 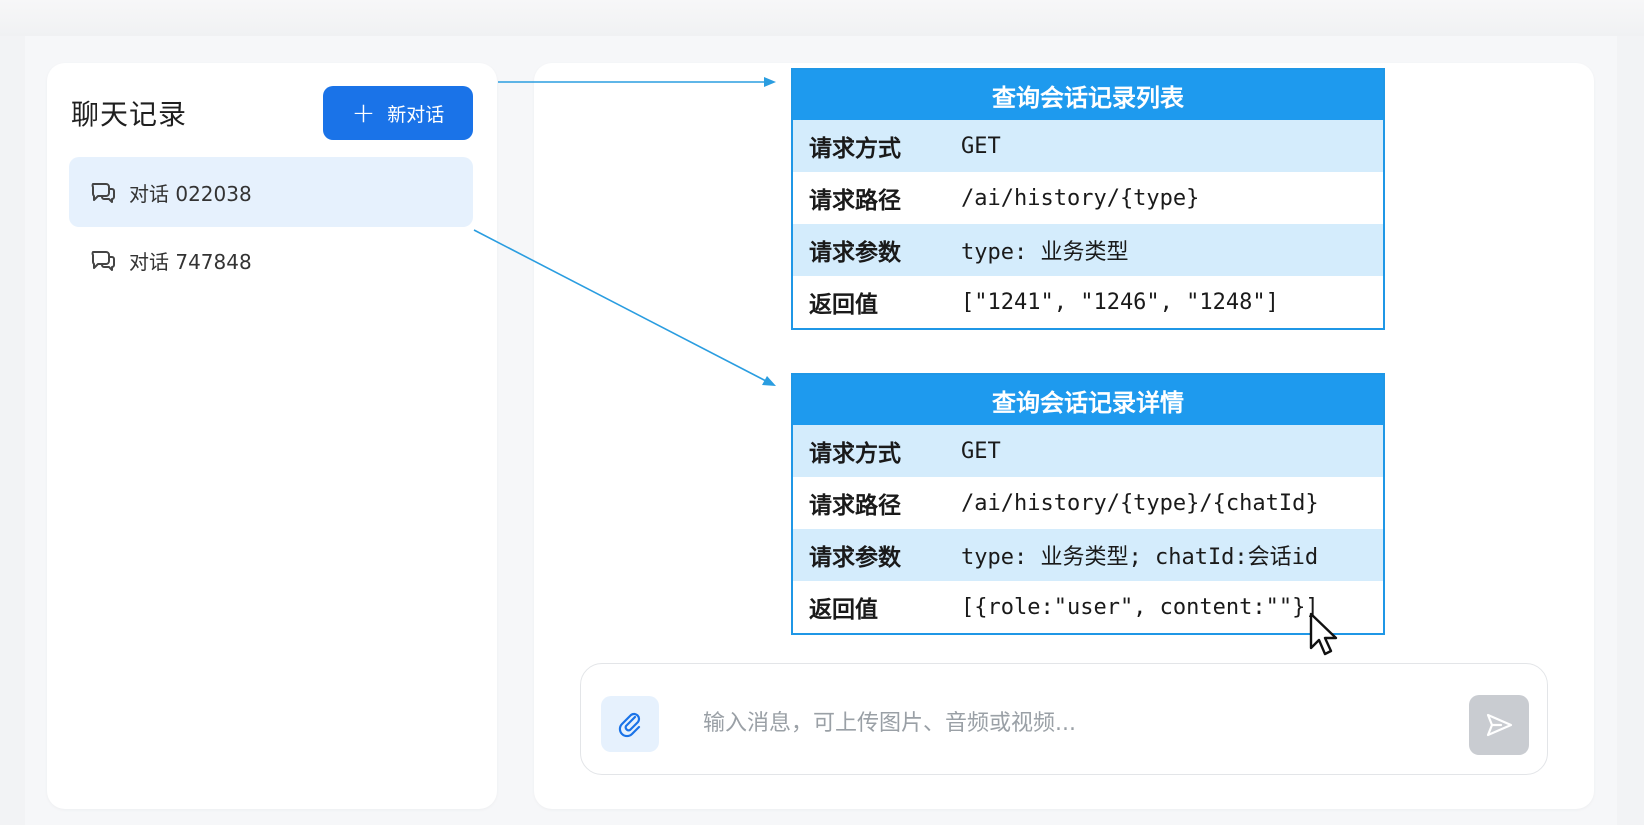 I want to click on chat-list-item: 对话 022038, so click(x=271, y=192).